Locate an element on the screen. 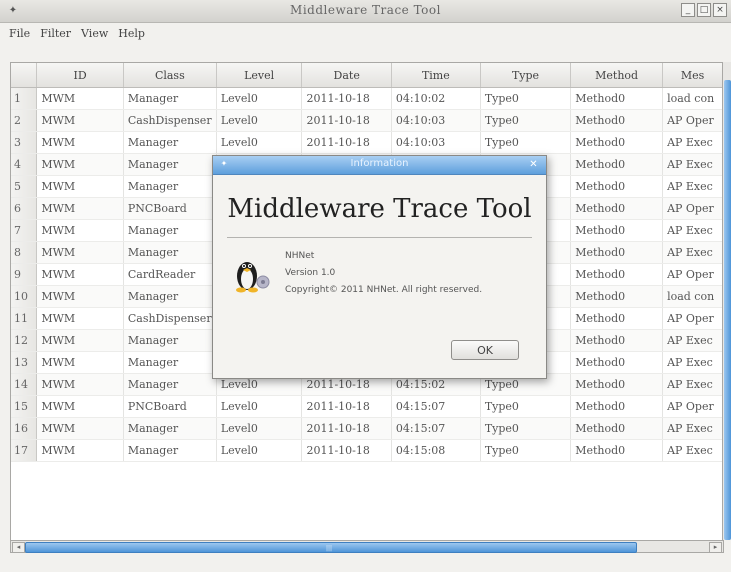 This screenshot has height=572, width=731. column-header-level: Level is located at coordinates (259, 75).